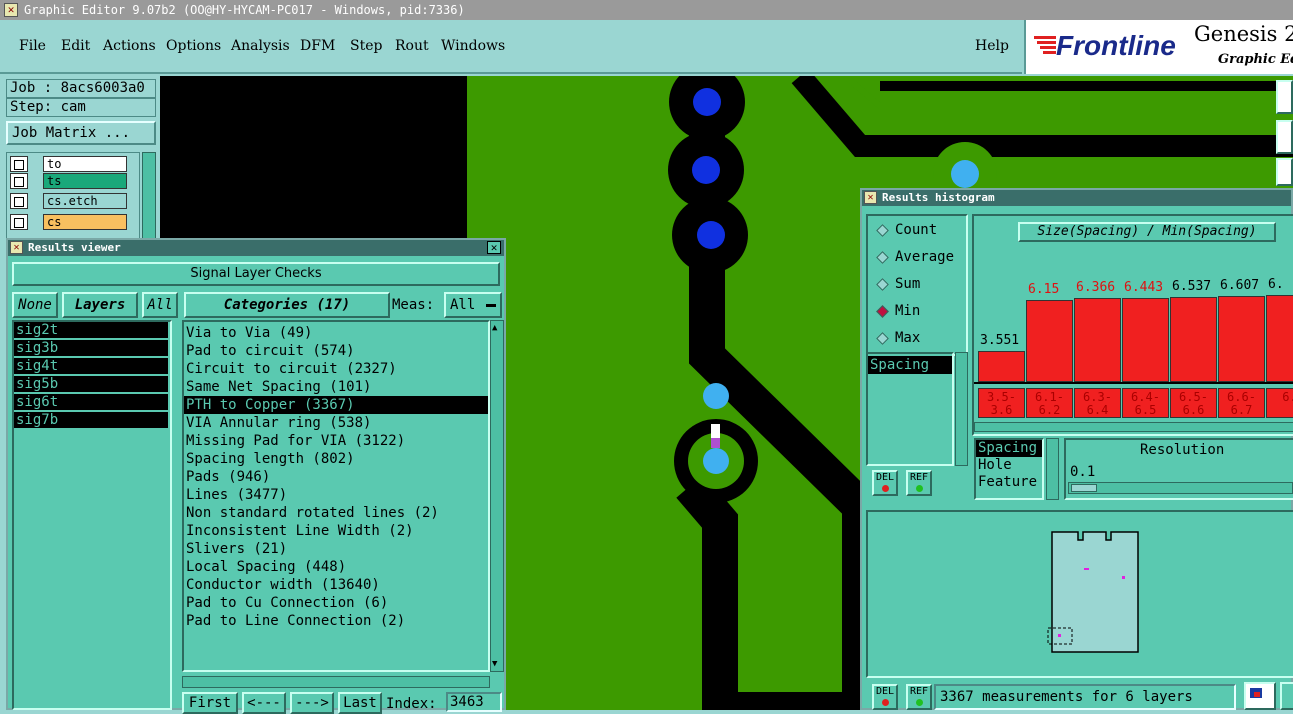 This screenshot has width=1293, height=714. Describe the element at coordinates (91, 421) in the screenshot. I see `layer-result-item: sig7b` at that location.